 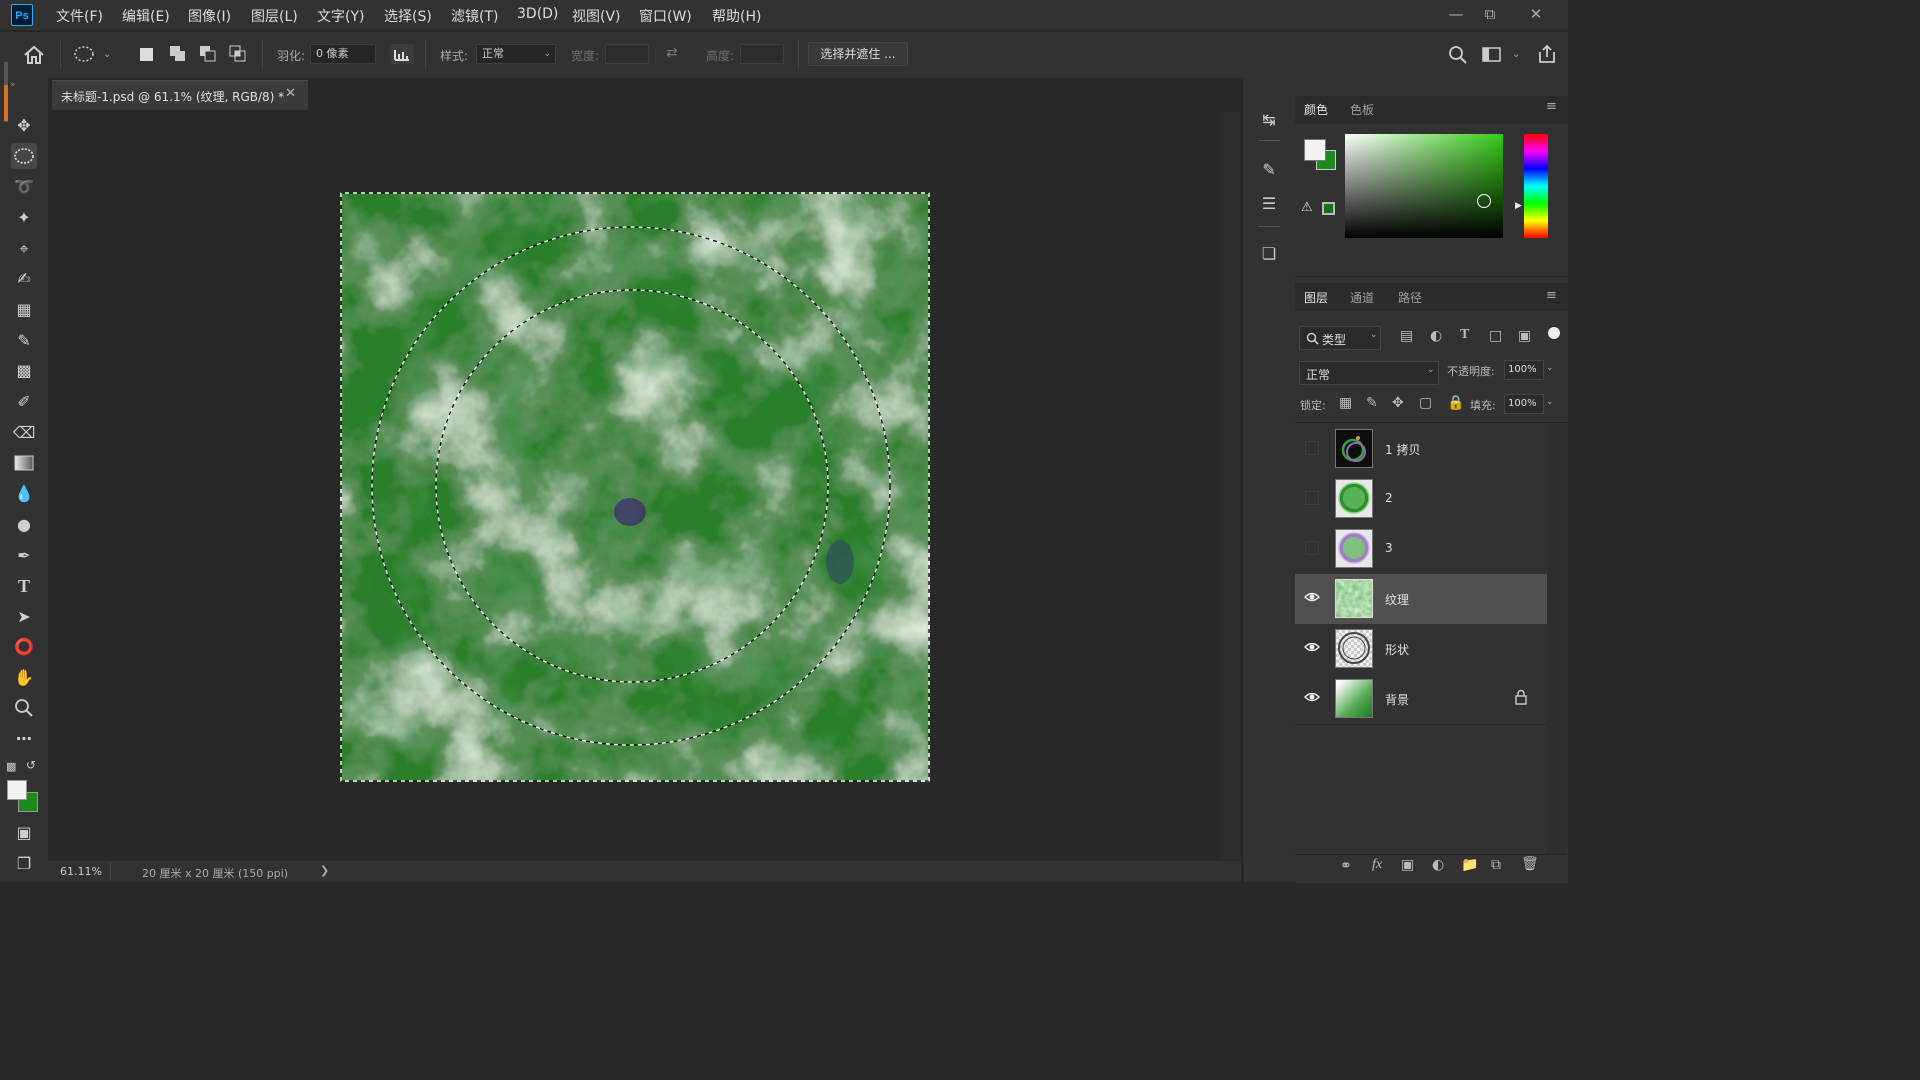 I want to click on feather-input: 0 像素, so click(x=343, y=54).